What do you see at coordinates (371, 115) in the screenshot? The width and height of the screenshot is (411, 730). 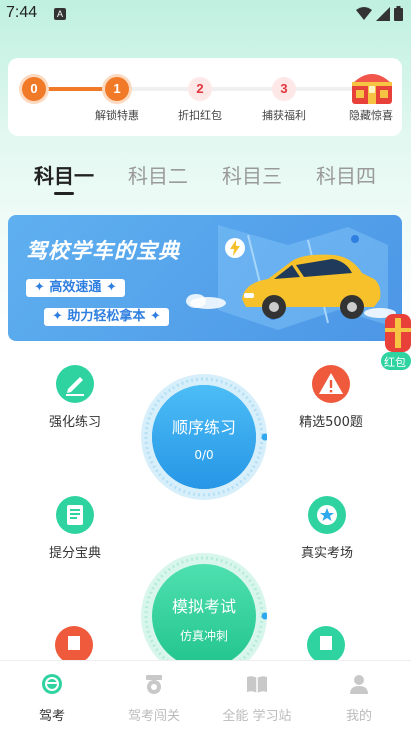 I see `final-step-label: 隐藏惊喜` at bounding box center [371, 115].